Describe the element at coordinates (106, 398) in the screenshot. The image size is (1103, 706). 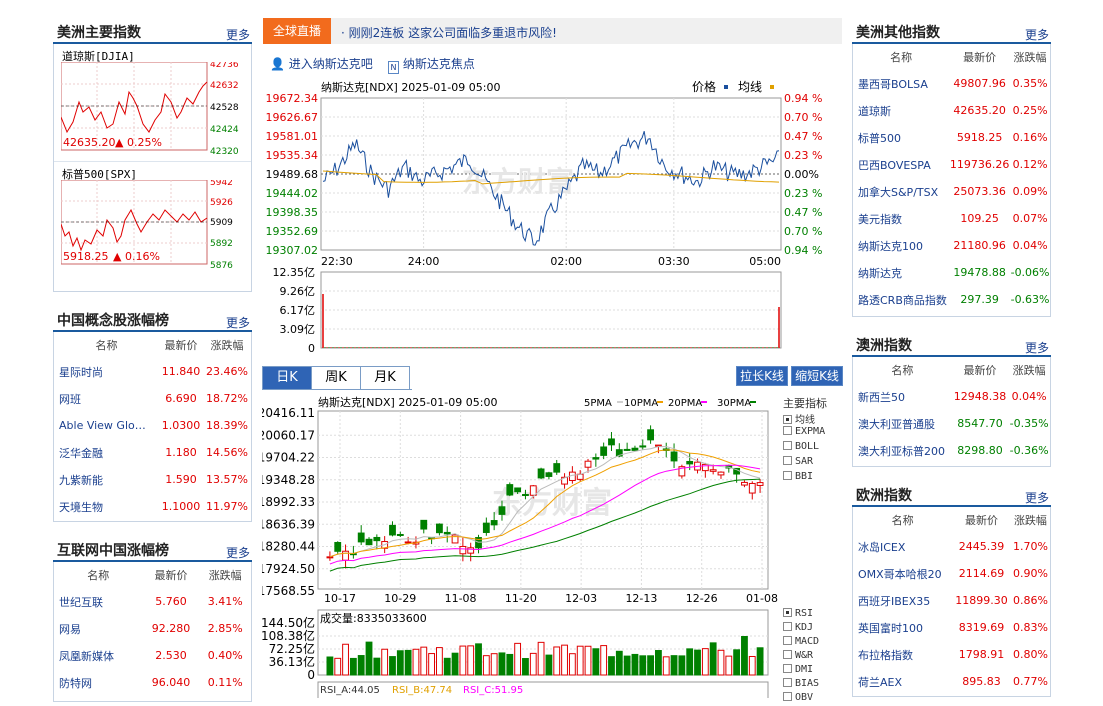
I see `row-name-link: 网班` at that location.